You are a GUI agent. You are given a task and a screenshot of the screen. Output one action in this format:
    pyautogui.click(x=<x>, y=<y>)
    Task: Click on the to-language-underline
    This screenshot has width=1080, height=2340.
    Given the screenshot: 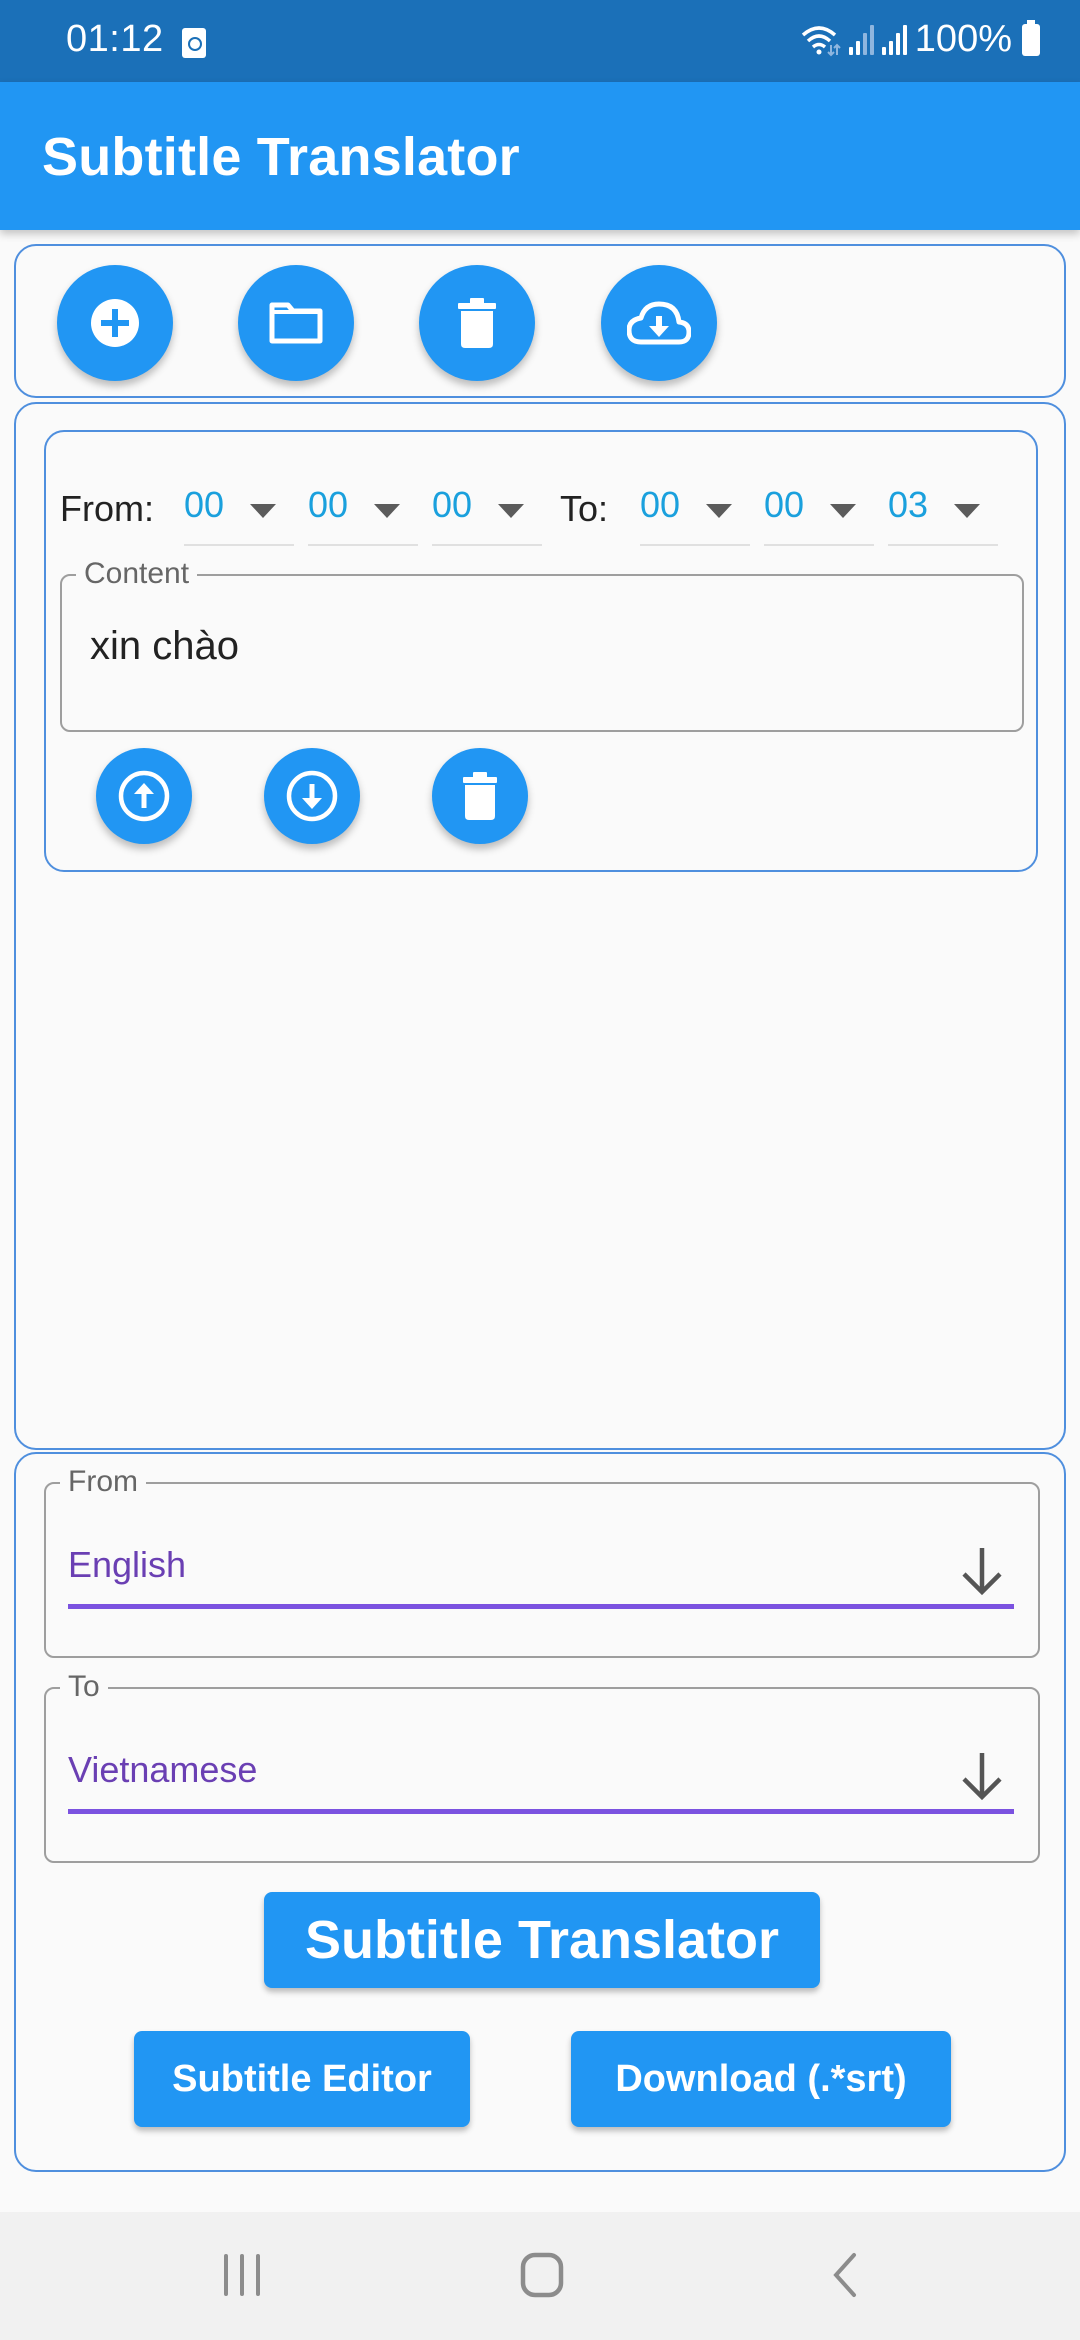 What is the action you would take?
    pyautogui.click(x=541, y=1811)
    